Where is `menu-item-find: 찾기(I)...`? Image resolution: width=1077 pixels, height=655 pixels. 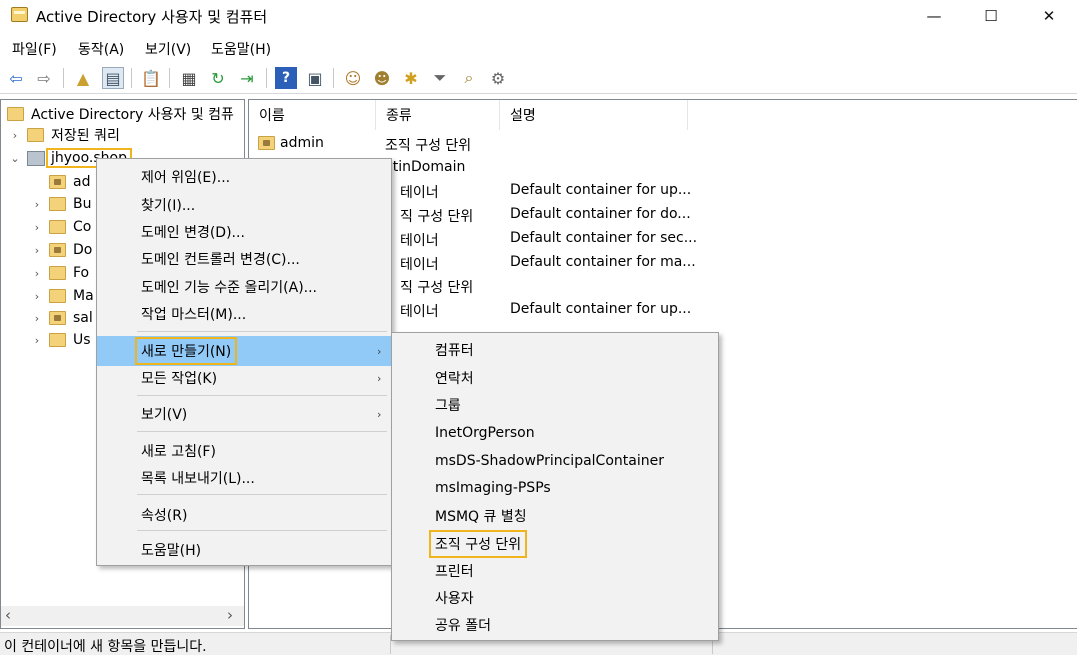
menu-item-find: 찾기(I)... is located at coordinates (244, 205).